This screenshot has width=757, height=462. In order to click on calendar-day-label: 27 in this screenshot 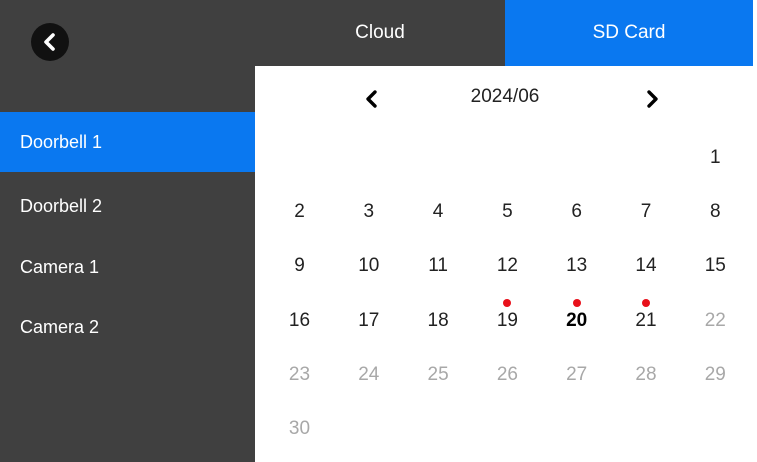, I will do `click(577, 374)`.